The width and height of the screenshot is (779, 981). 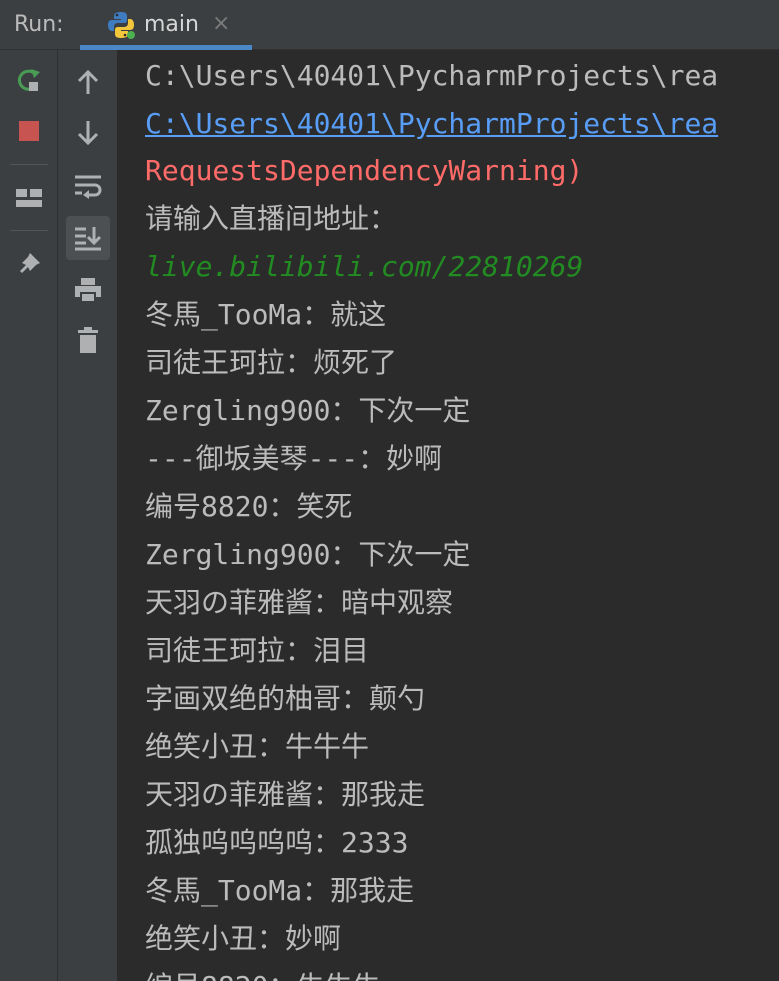 I want to click on console-line: 司徒王珂拉：烦死了, so click(x=271, y=362).